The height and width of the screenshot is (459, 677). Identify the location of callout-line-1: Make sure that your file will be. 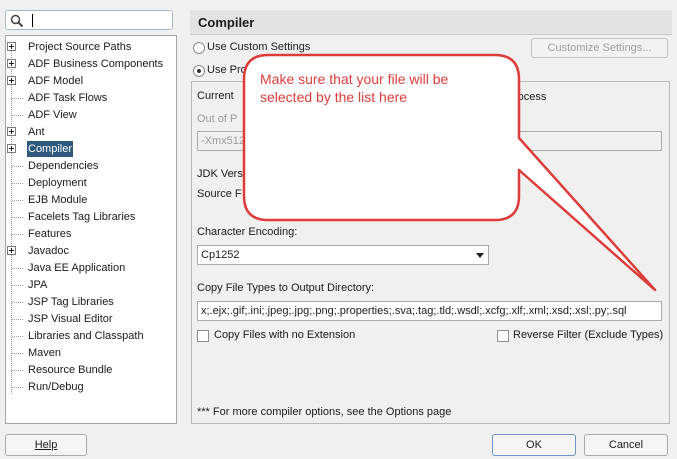
(354, 79).